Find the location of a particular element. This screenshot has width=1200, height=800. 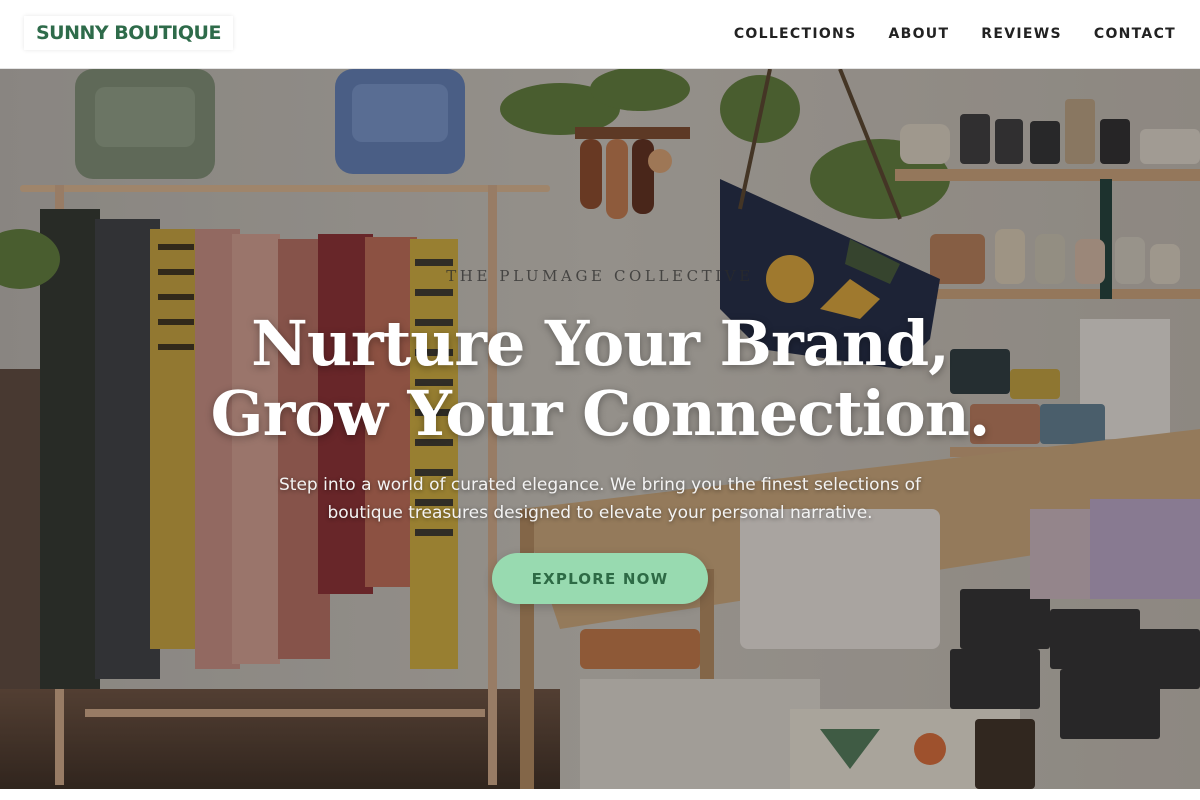

explore-now-button: EXPLORE NOW is located at coordinates (600, 578).